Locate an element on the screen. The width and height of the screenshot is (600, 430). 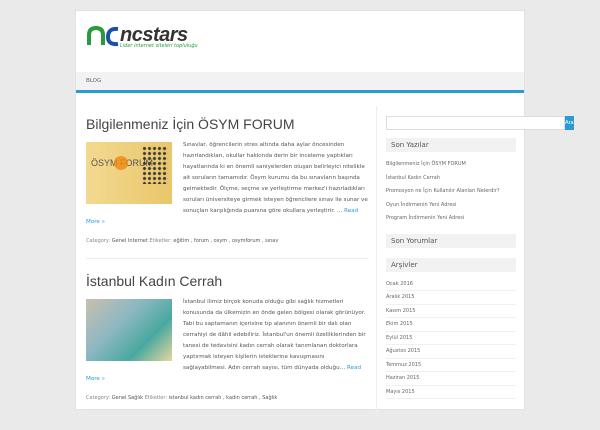
list-item: Bilgilenmeniz İçin ÖSYM FORUM is located at coordinates (451, 165).